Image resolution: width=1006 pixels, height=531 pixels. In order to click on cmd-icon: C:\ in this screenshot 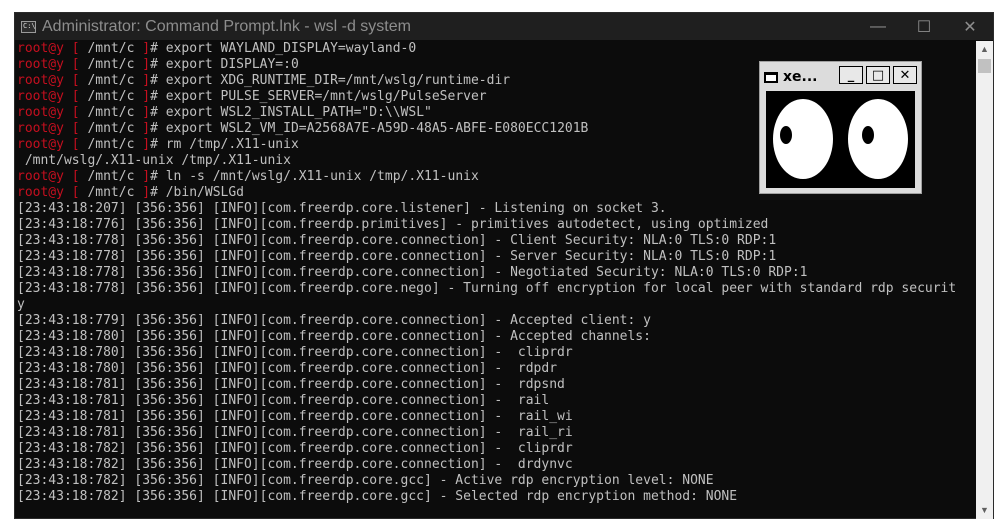, I will do `click(28, 26)`.